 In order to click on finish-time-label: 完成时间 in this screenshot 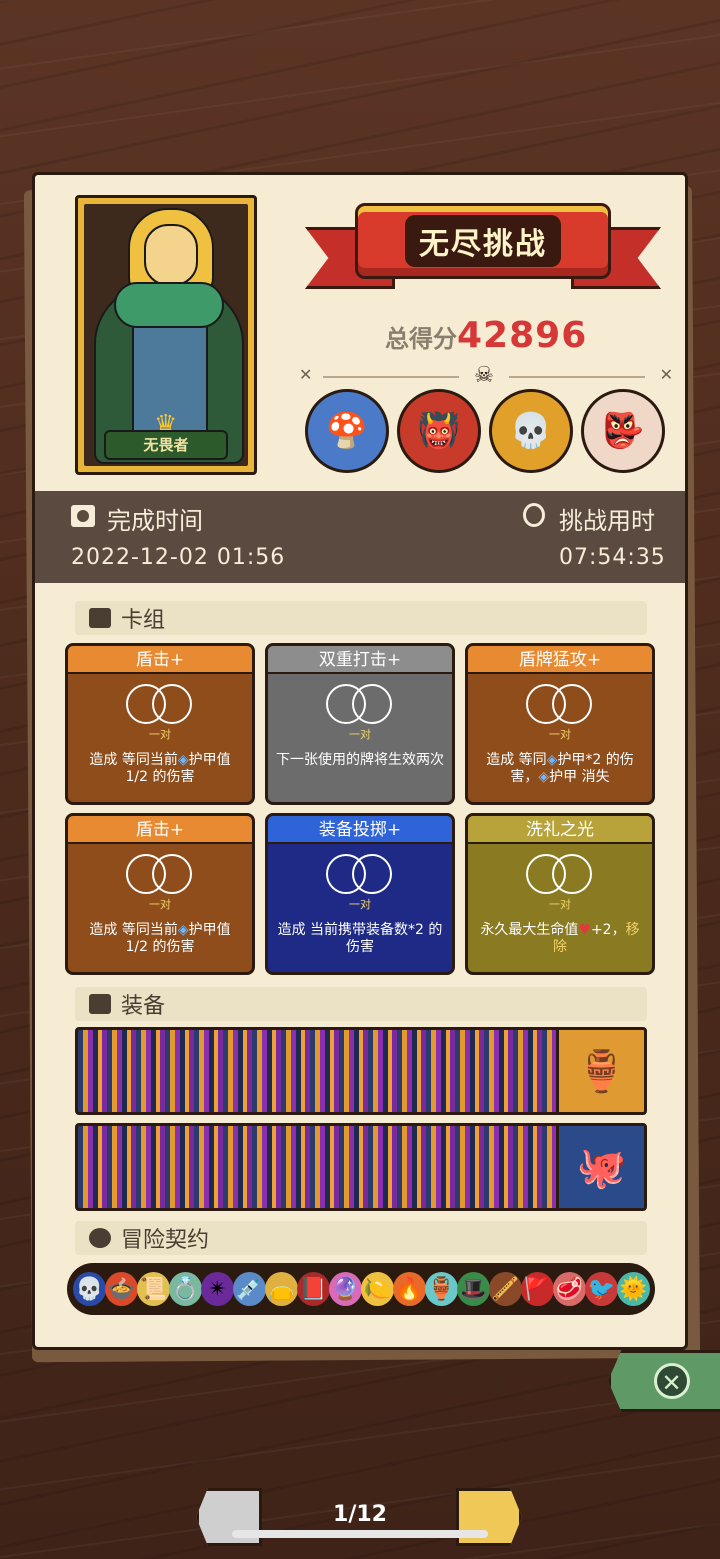, I will do `click(155, 521)`.